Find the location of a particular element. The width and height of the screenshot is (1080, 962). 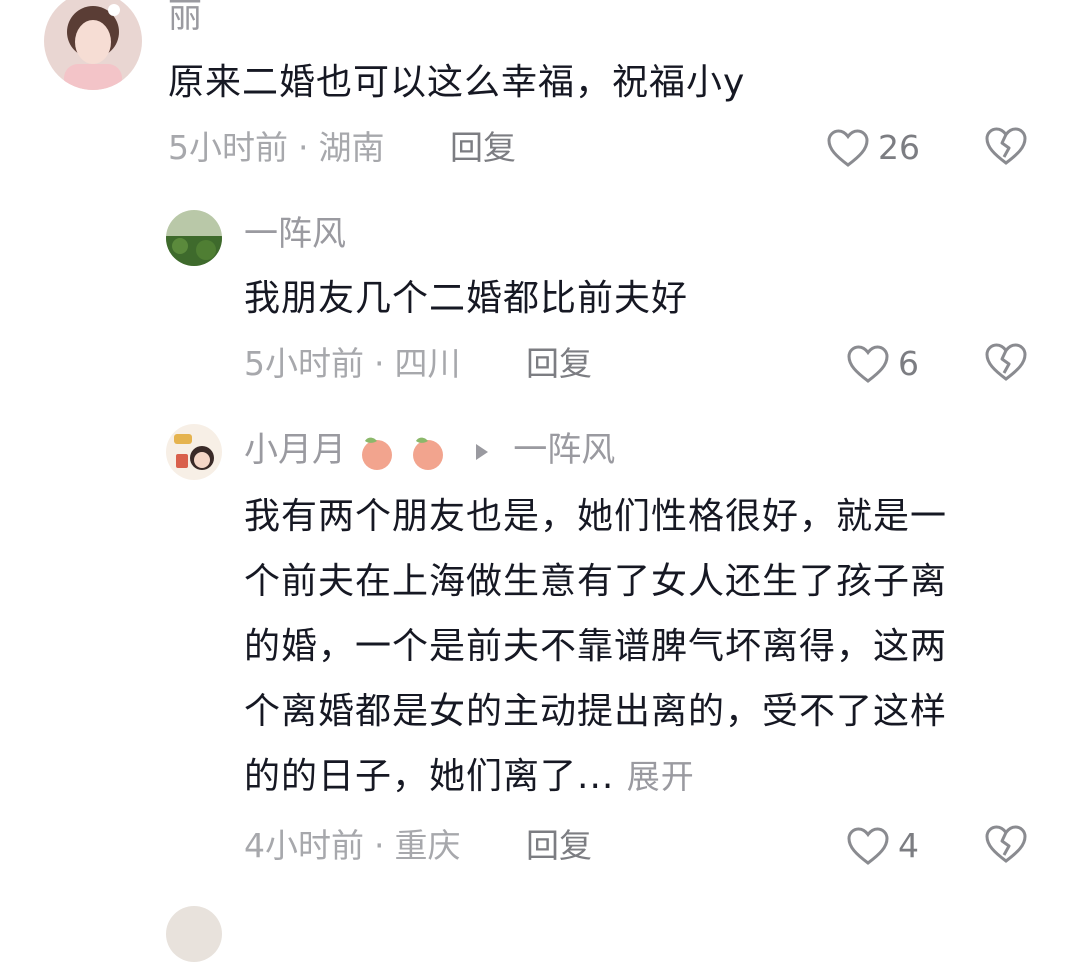

comment-username: 丽 is located at coordinates (185, 18).